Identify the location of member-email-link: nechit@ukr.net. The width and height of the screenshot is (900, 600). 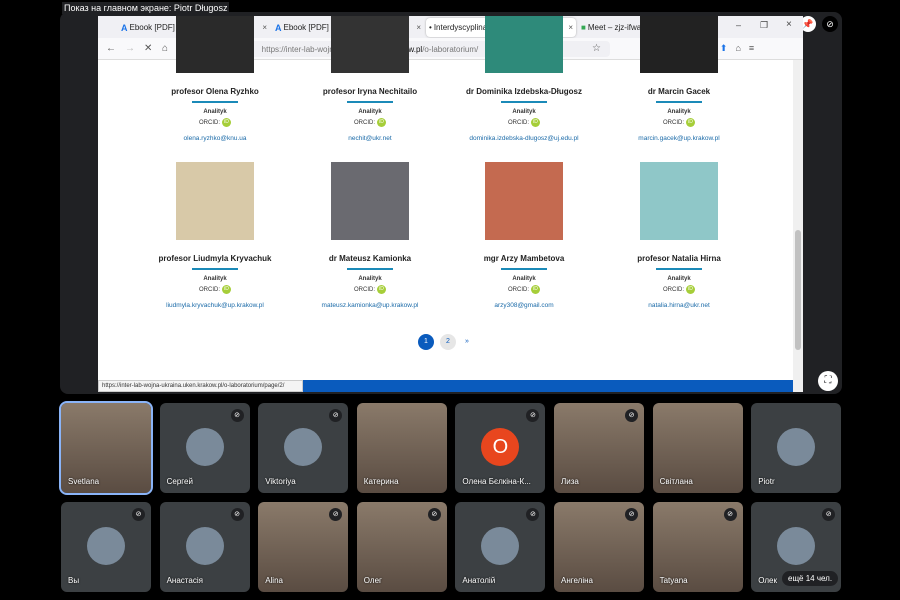
(370, 138).